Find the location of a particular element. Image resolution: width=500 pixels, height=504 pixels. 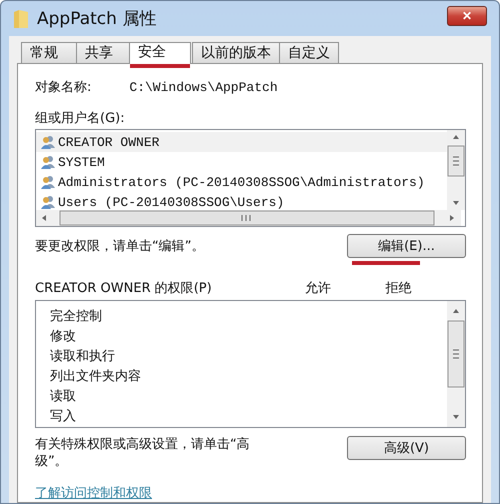

list-item: Administrators (PC-20140308SSOG\Administrators) is located at coordinates (241, 182).